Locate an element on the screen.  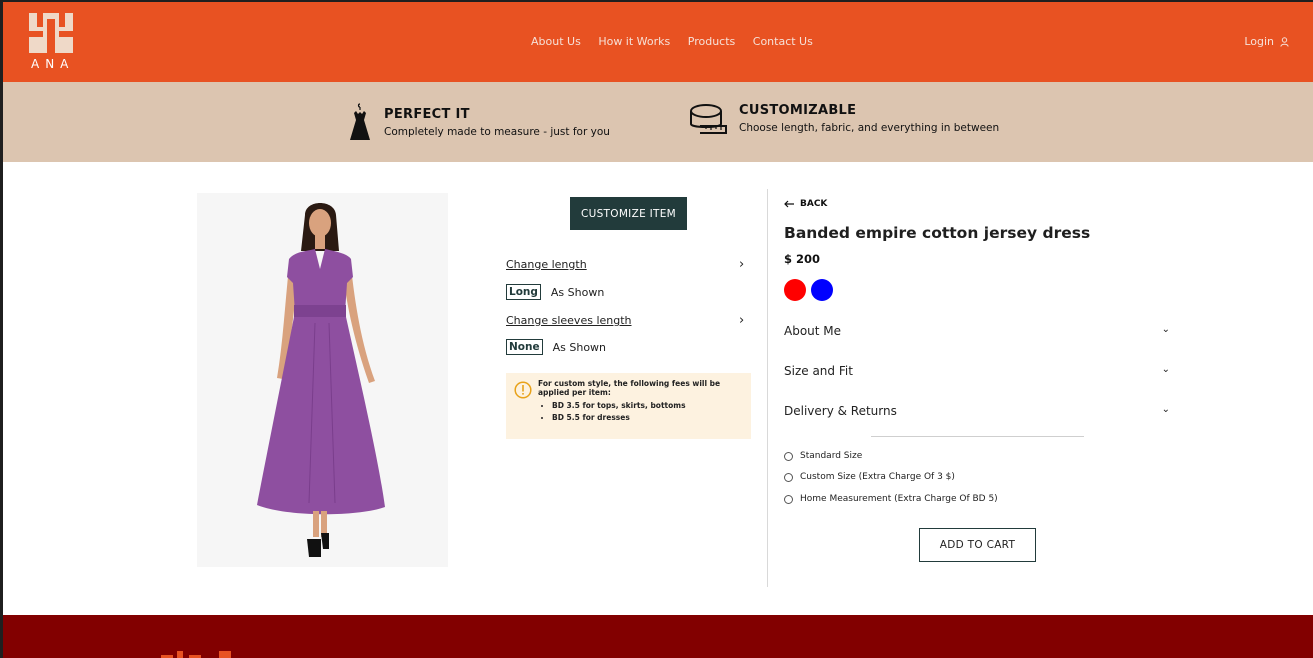
login-link: Login is located at coordinates (1266, 41).